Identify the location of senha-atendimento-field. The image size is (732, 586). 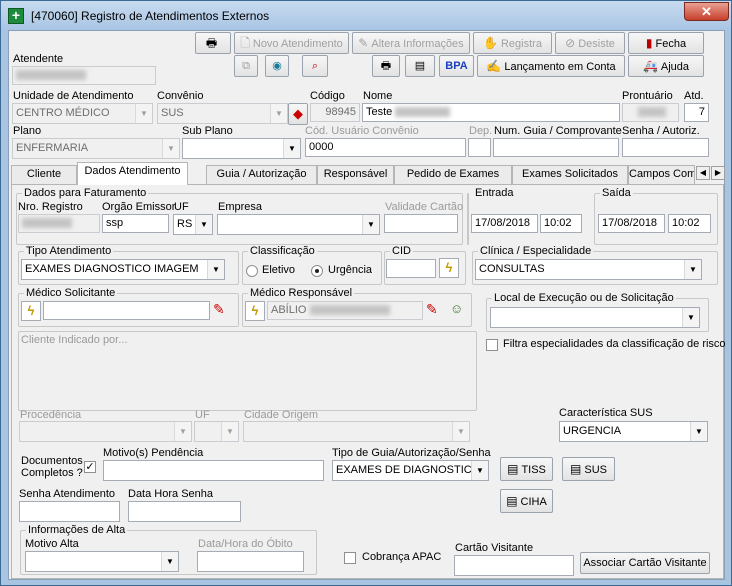
(69, 511).